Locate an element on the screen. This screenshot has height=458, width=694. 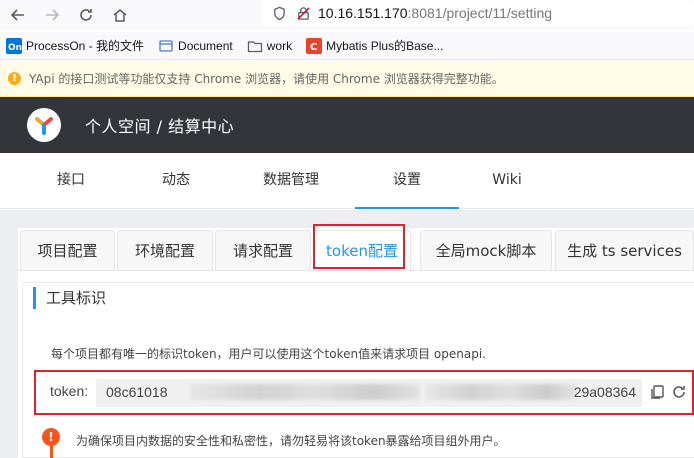
alert-line is located at coordinates (51, 452).